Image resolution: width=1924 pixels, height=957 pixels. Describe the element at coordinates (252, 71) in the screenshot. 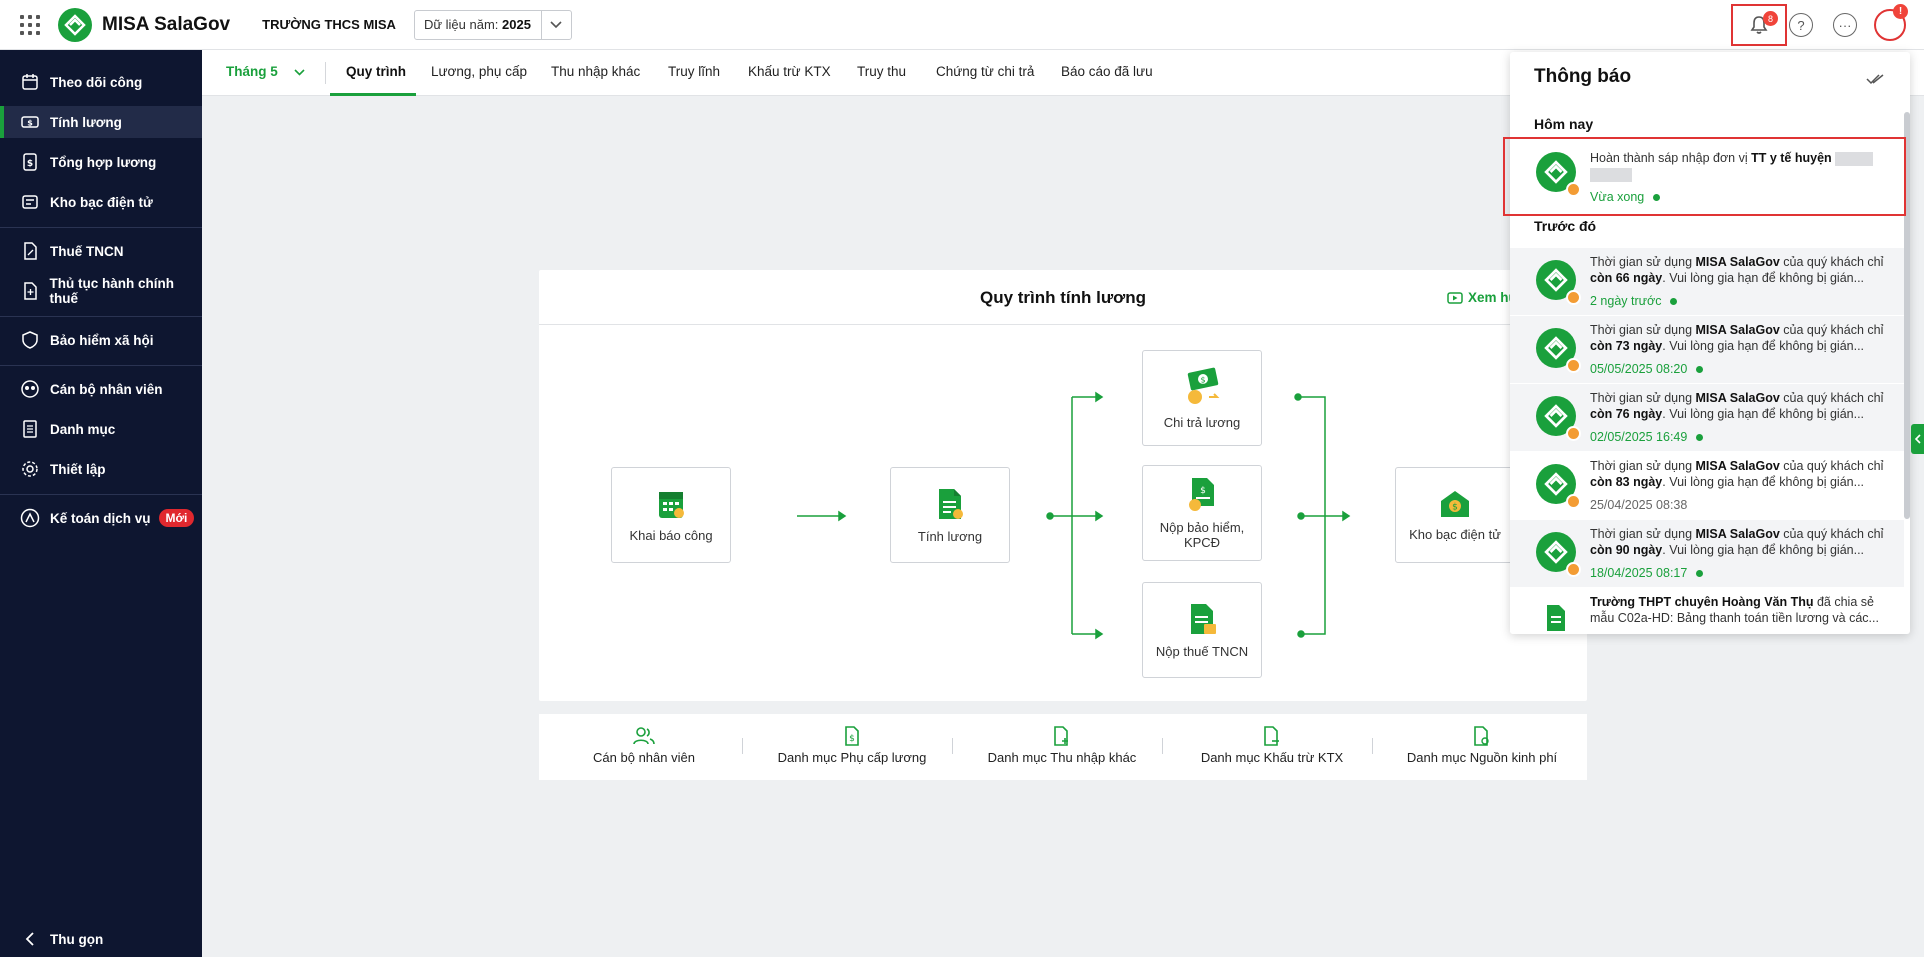

I see `month-value: Tháng 5` at that location.